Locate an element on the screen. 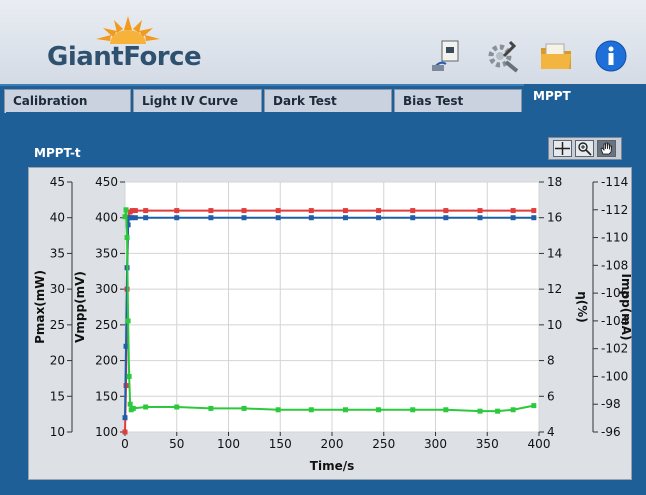 The height and width of the screenshot is (495, 646). graph-title: MPPT-t is located at coordinates (57, 153).